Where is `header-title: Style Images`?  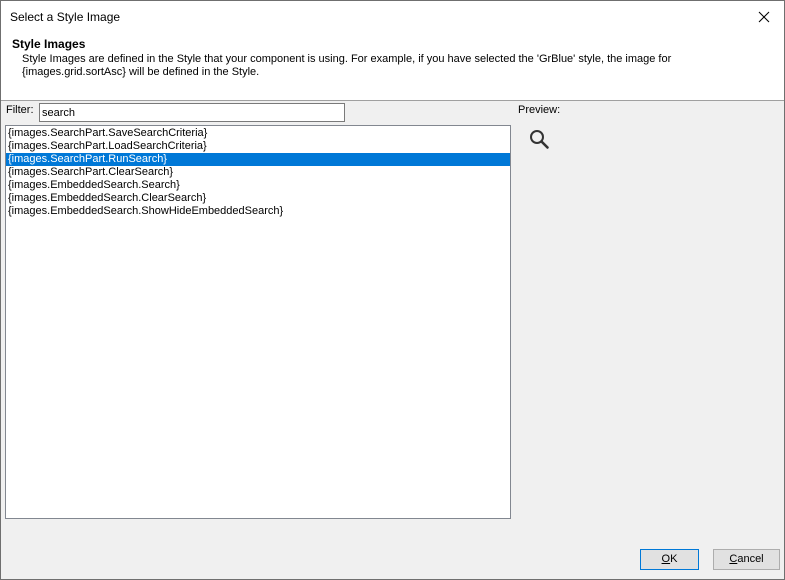 header-title: Style Images is located at coordinates (49, 44).